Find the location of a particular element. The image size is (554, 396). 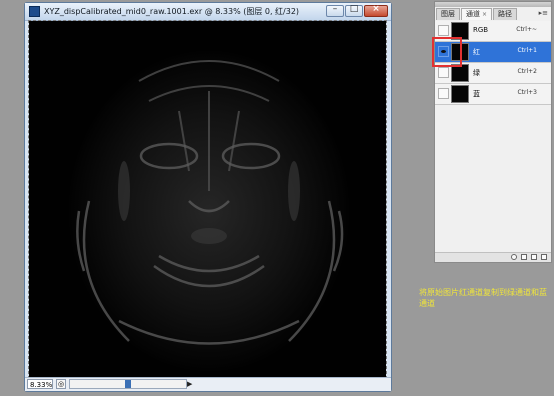

tab-close-icon: × is located at coordinates (484, 14).